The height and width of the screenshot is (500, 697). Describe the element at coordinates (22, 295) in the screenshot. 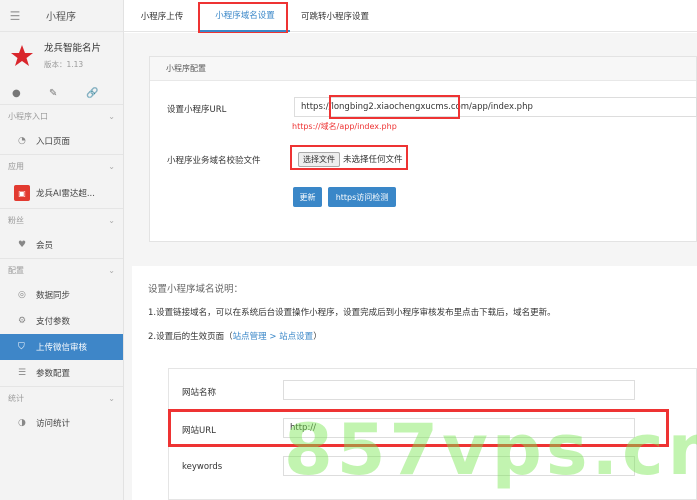

I see `sync-icon: ◎` at that location.